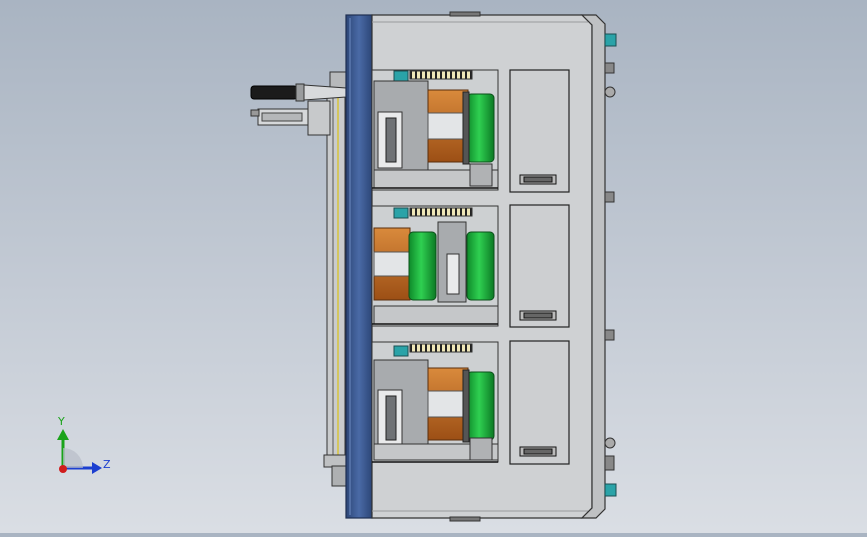 This screenshot has width=867, height=537. Describe the element at coordinates (84, 444) in the screenshot. I see `coordinate-triad: Y Z` at that location.